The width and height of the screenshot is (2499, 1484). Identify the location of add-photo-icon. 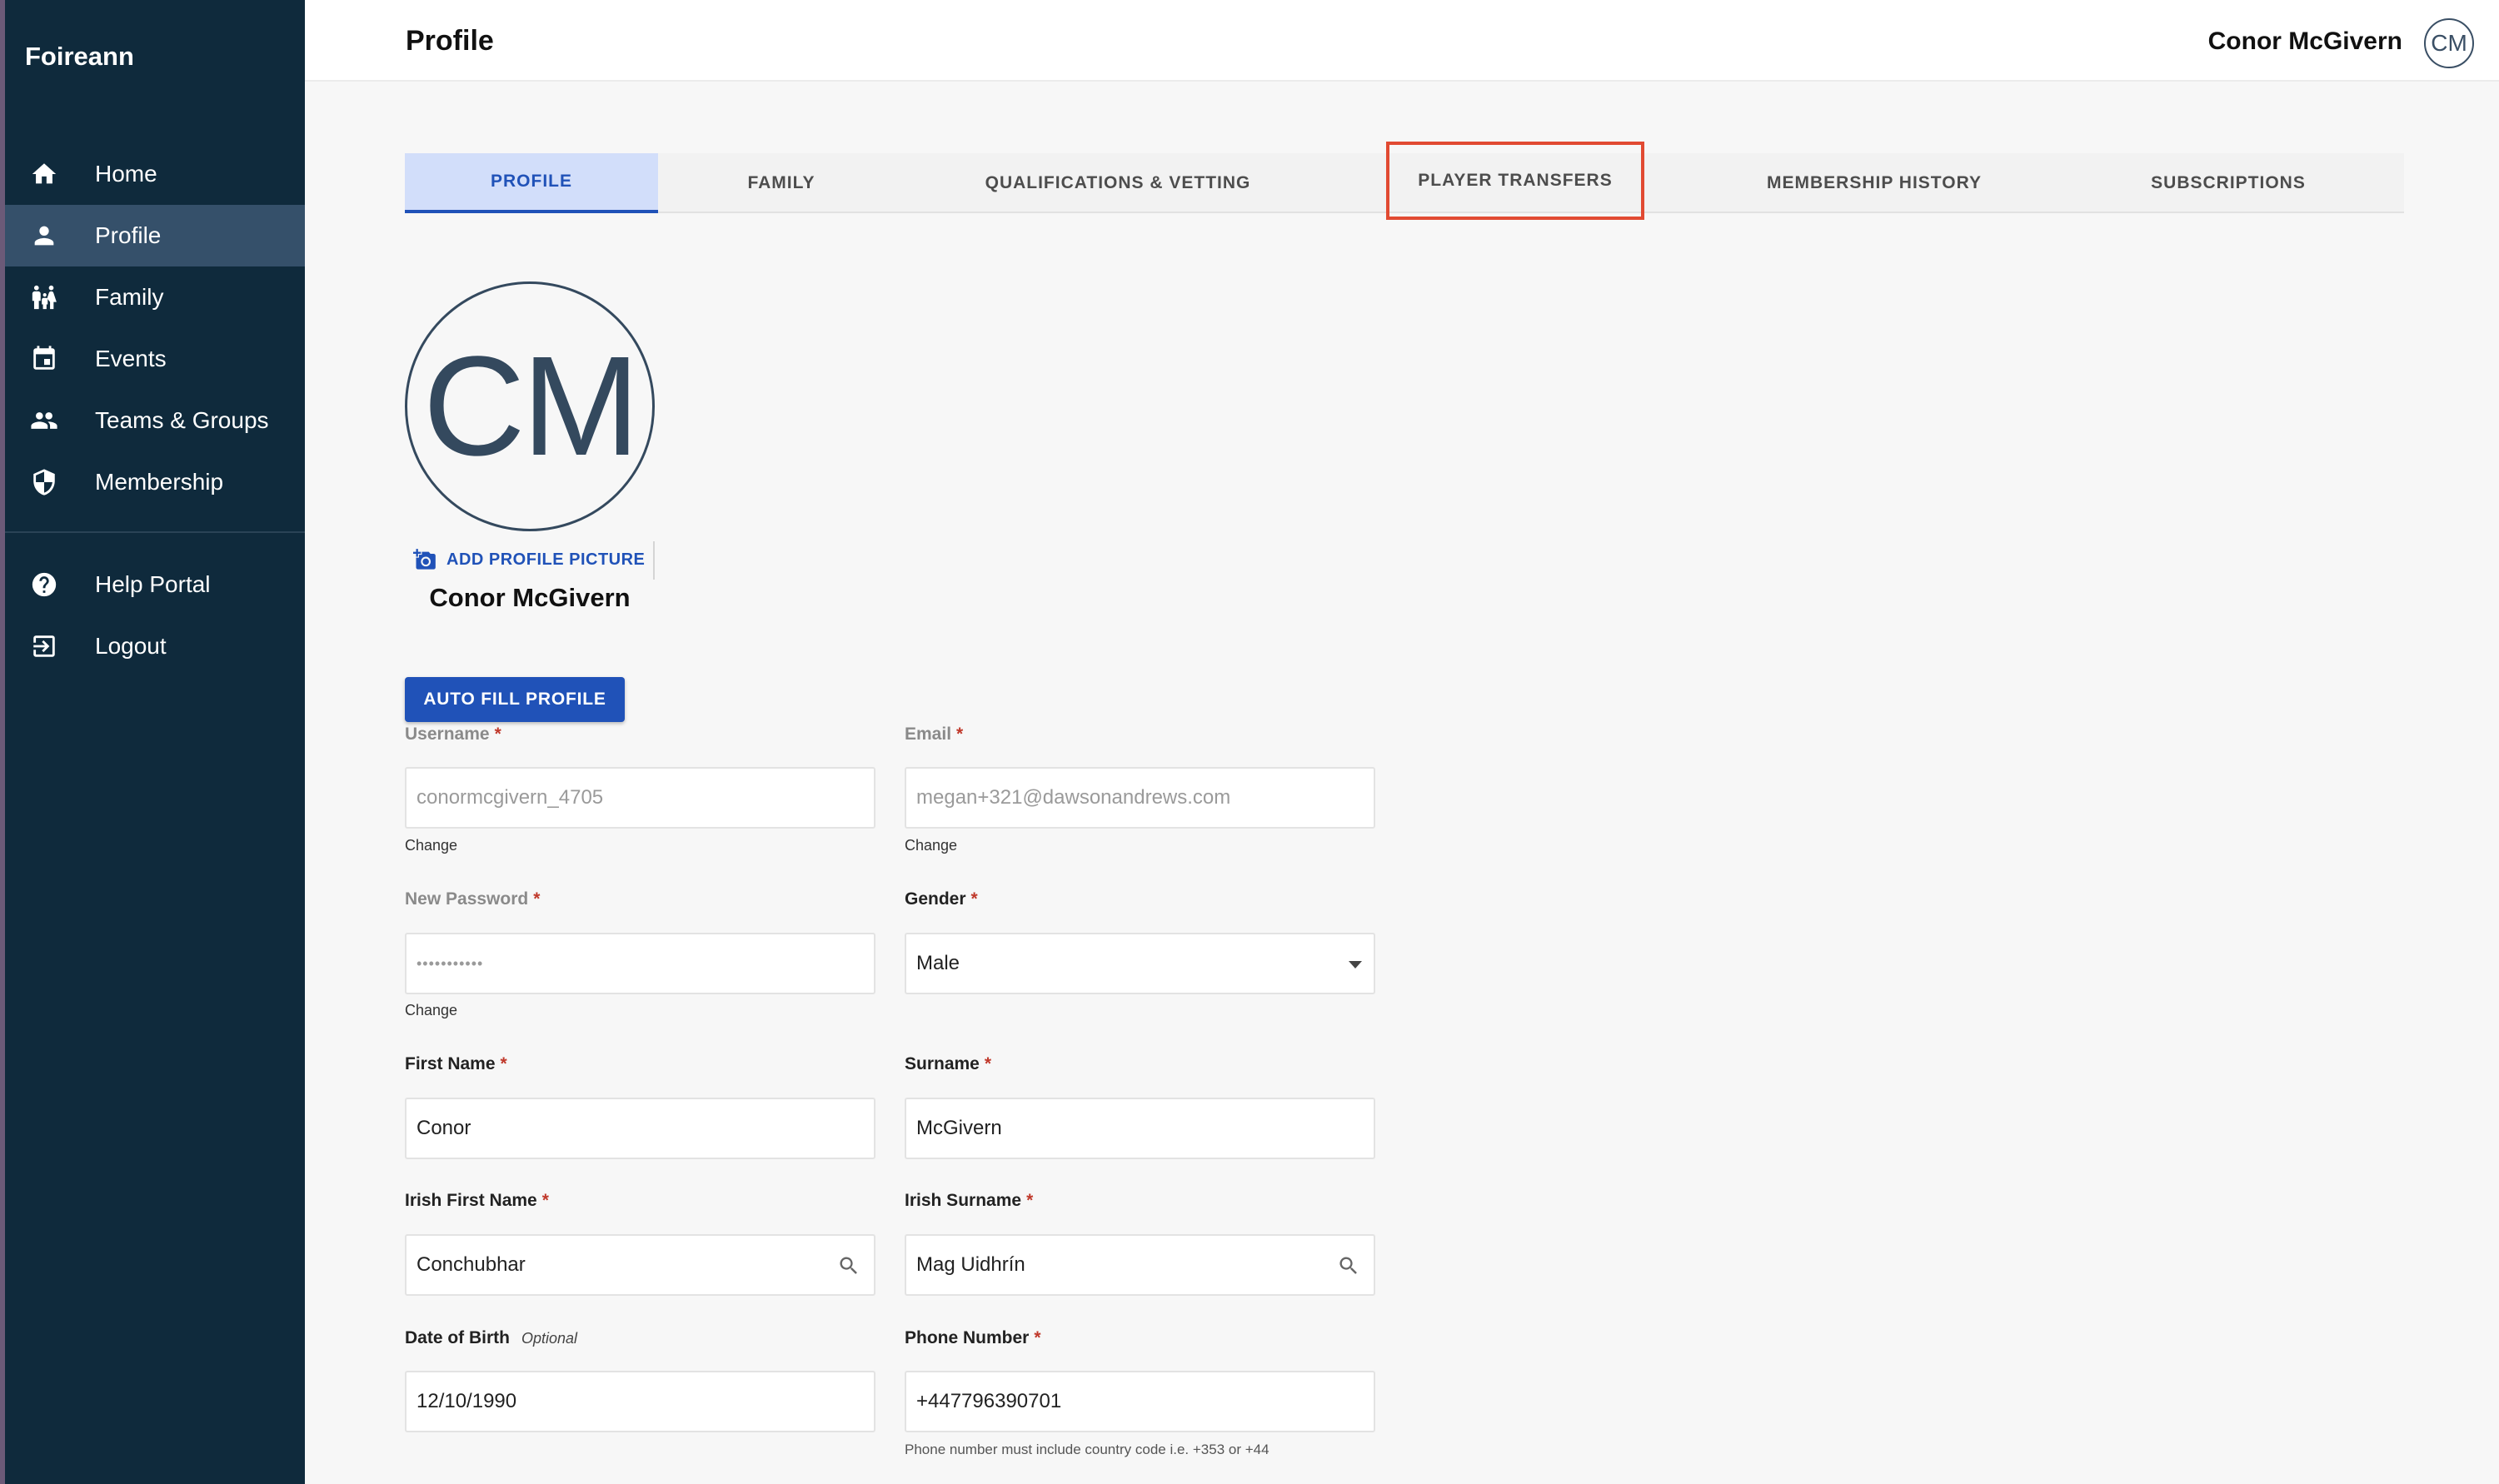
(424, 559).